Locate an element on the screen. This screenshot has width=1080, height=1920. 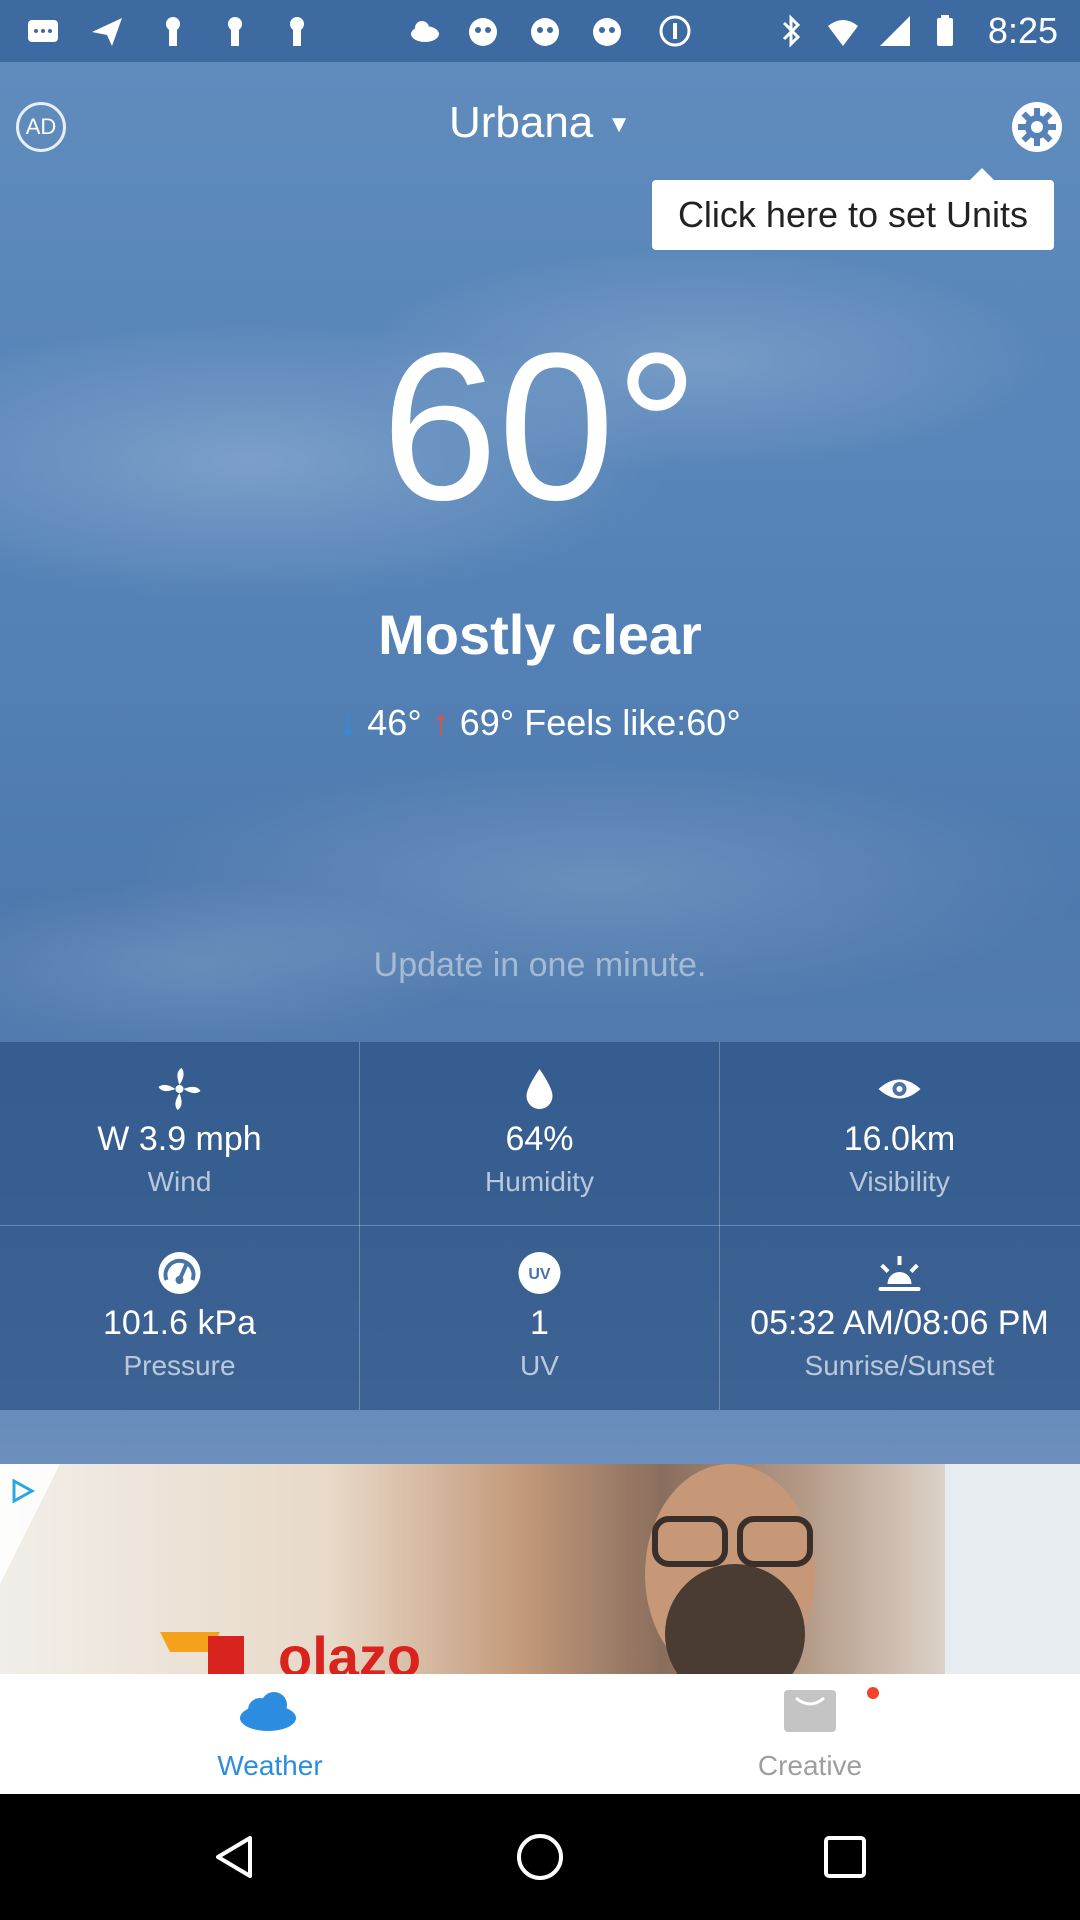
city-name: Urbana is located at coordinates (521, 122).